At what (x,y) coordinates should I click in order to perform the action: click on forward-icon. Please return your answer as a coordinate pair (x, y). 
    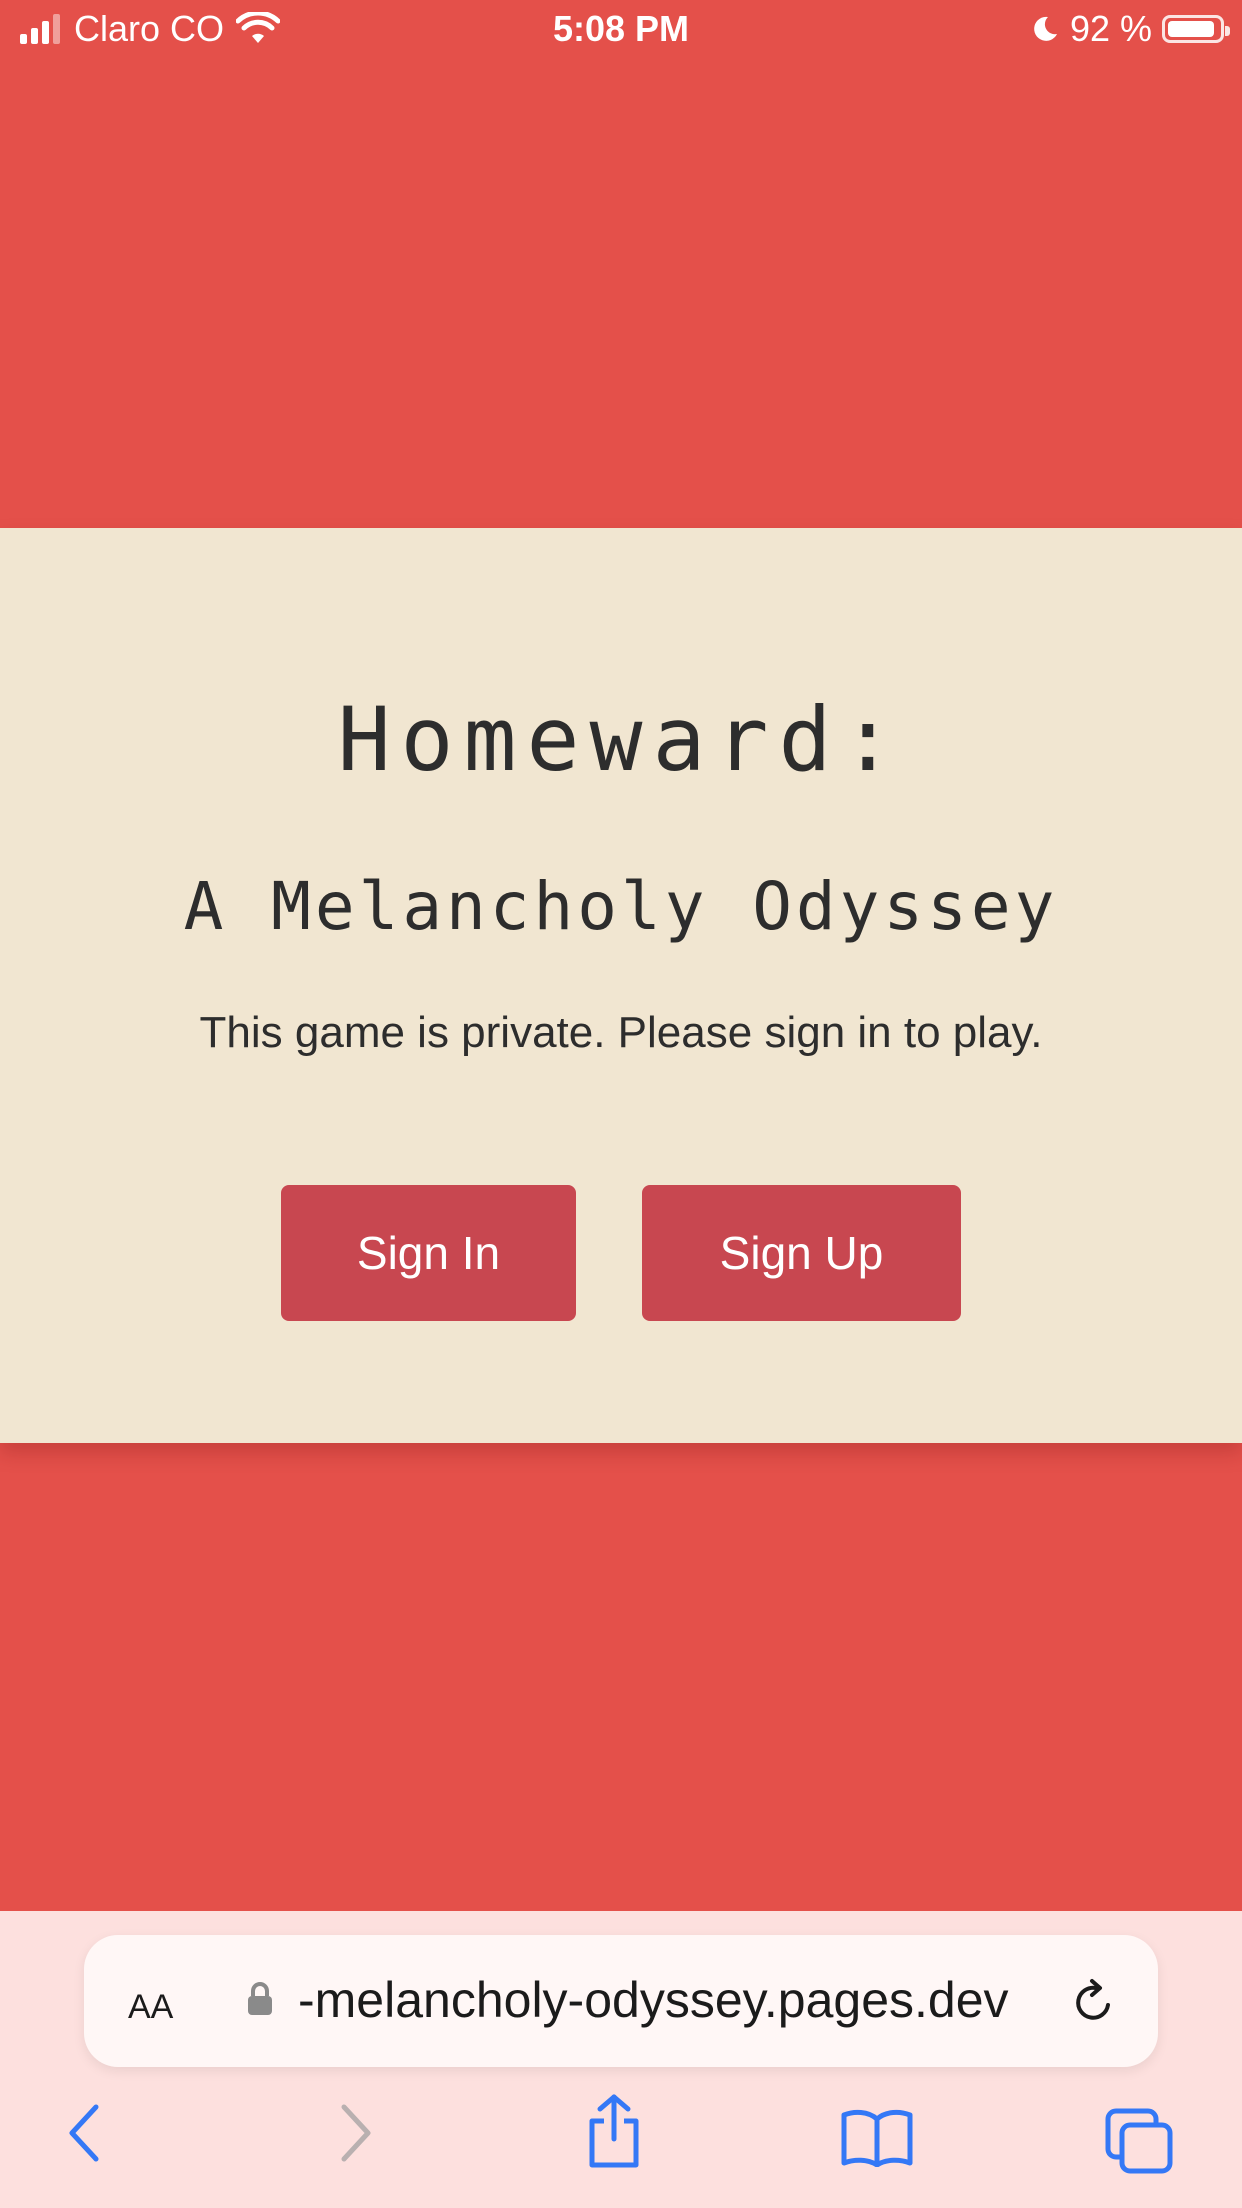
    Looking at the image, I should click on (356, 2133).